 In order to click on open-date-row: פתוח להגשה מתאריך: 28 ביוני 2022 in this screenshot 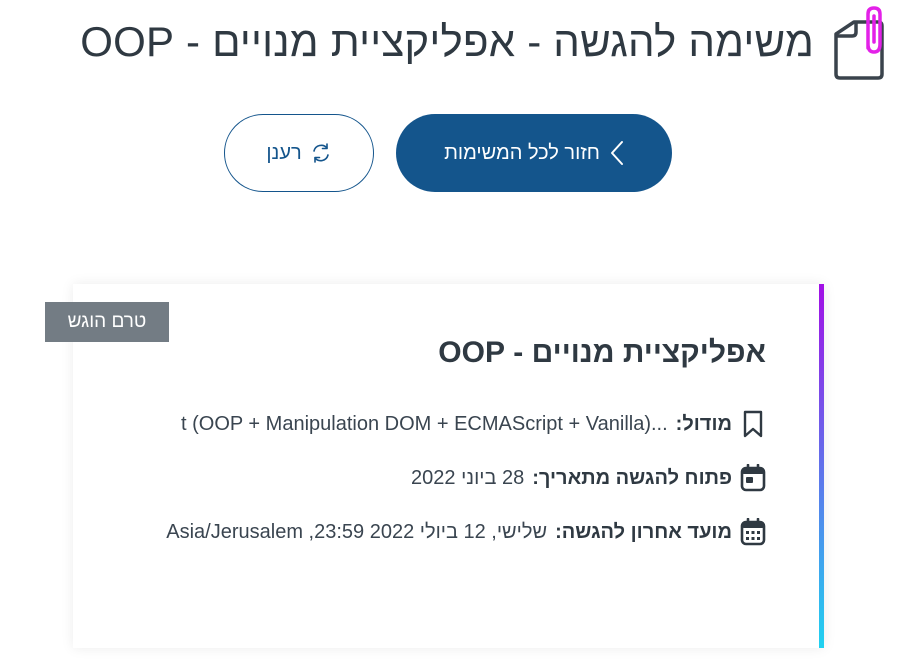, I will do `click(588, 478)`.